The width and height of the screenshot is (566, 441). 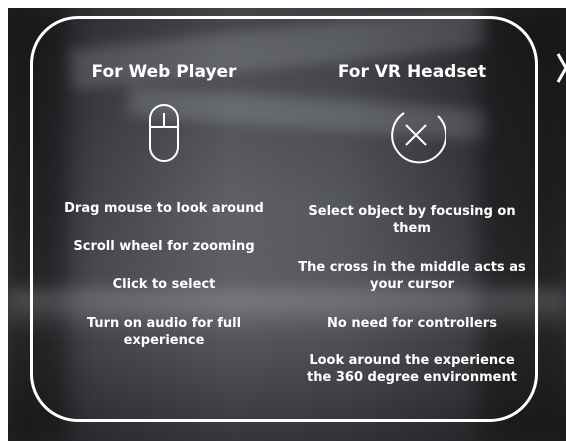 What do you see at coordinates (164, 332) in the screenshot?
I see `web-instruction-audio: Turn on audio for full experience` at bounding box center [164, 332].